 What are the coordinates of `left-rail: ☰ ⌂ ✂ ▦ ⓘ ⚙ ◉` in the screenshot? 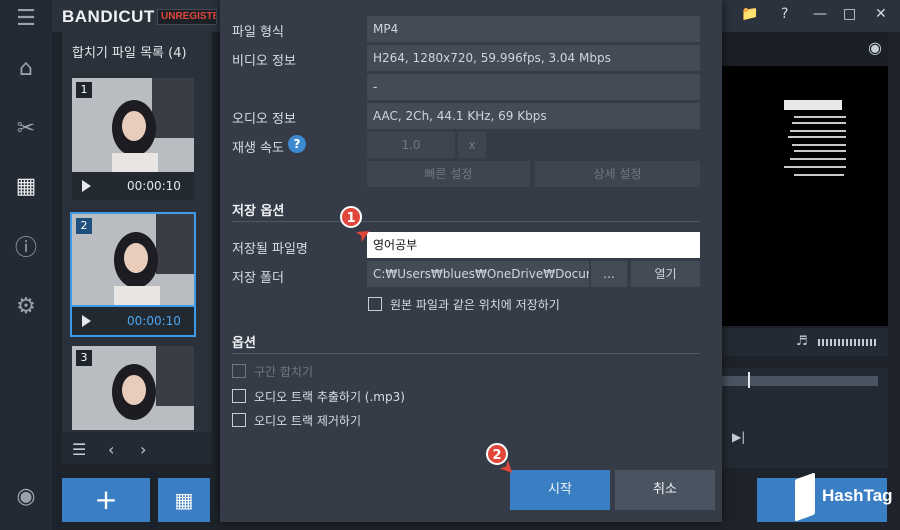 It's located at (26, 265).